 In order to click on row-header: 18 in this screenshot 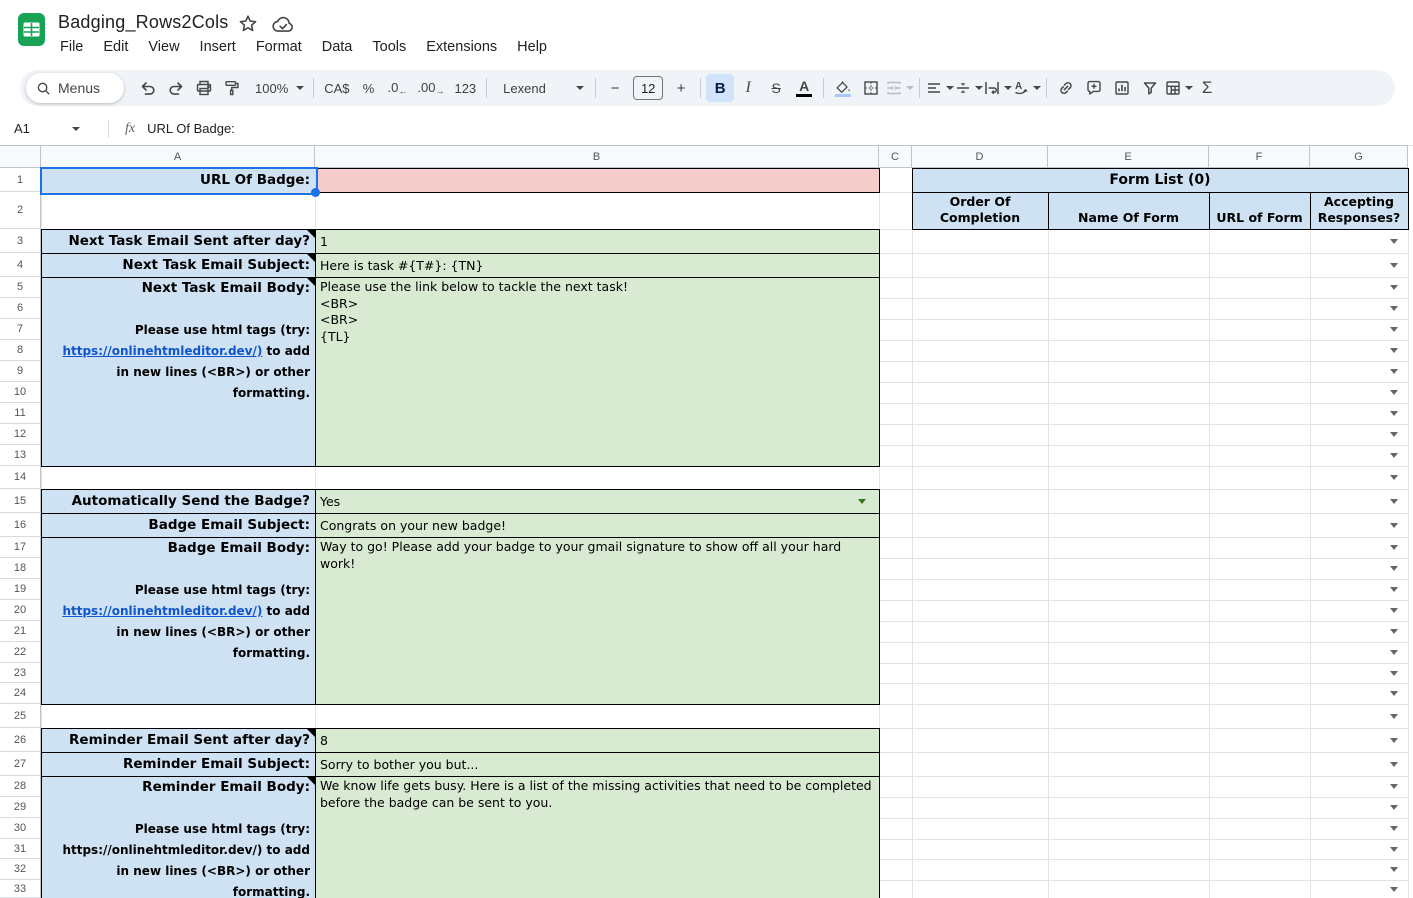, I will do `click(20, 568)`.